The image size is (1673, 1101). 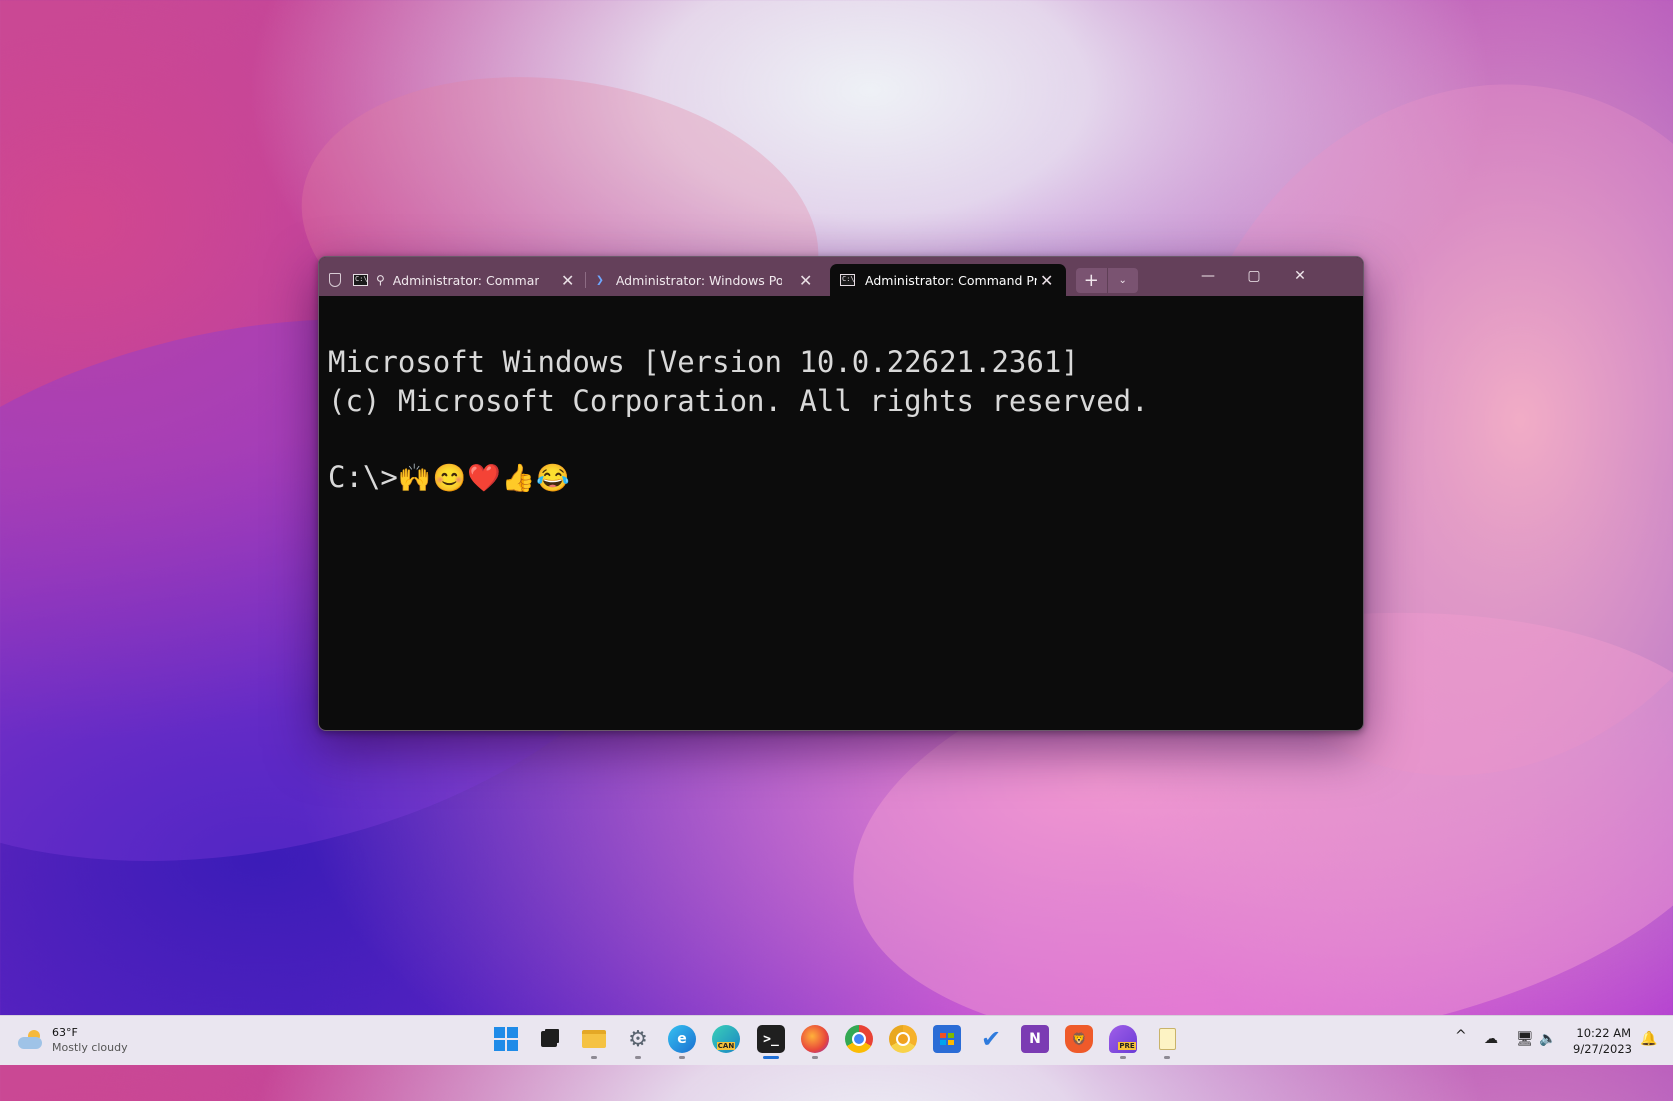 I want to click on new-tab-group: + ⌄, so click(x=1107, y=280).